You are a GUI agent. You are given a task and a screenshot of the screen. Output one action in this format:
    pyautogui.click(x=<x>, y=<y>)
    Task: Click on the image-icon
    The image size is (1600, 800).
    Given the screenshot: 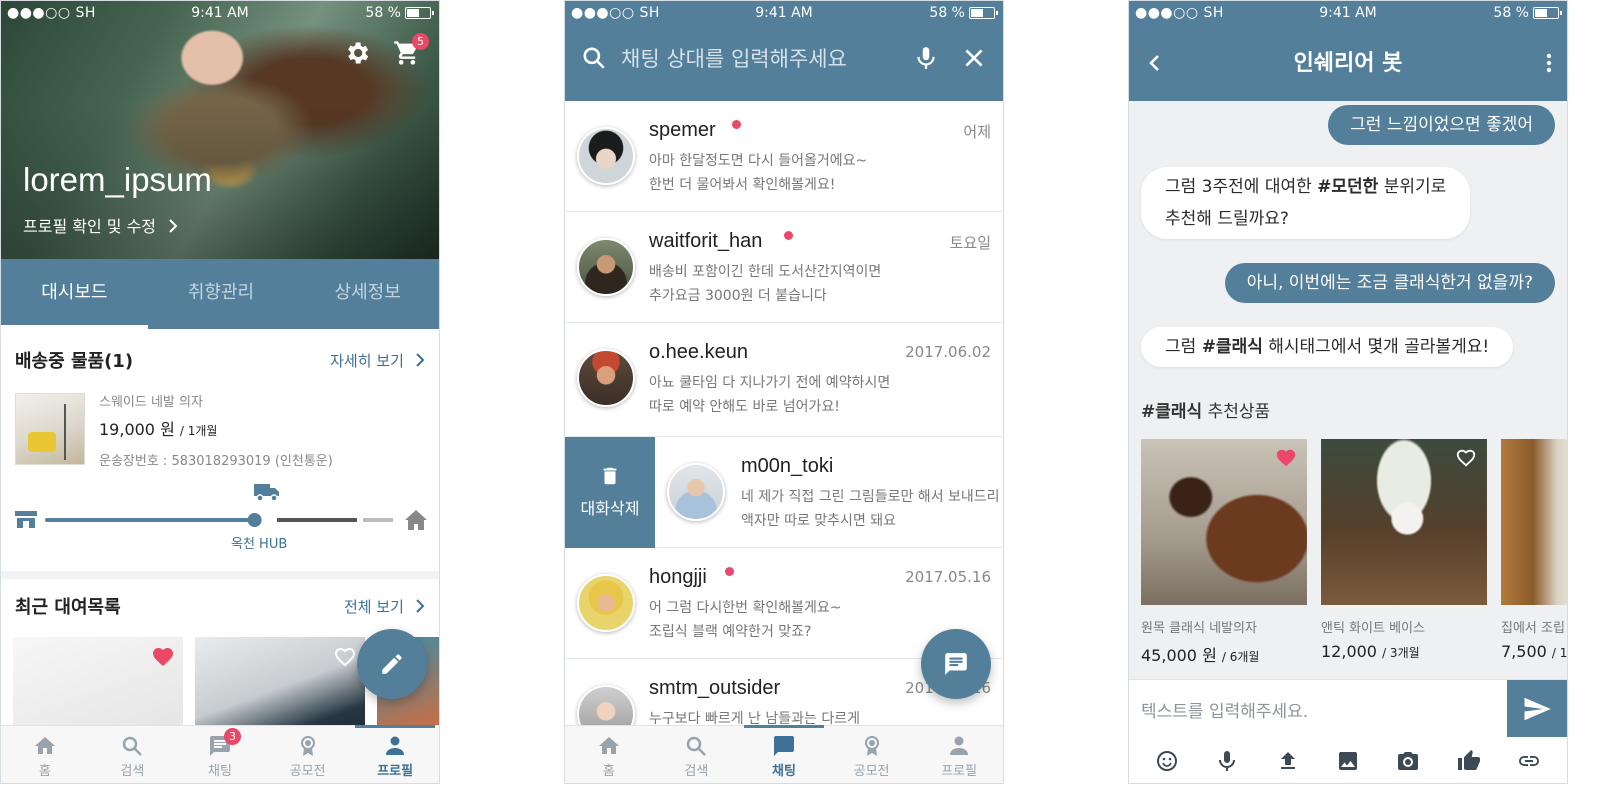 What is the action you would take?
    pyautogui.click(x=1348, y=761)
    